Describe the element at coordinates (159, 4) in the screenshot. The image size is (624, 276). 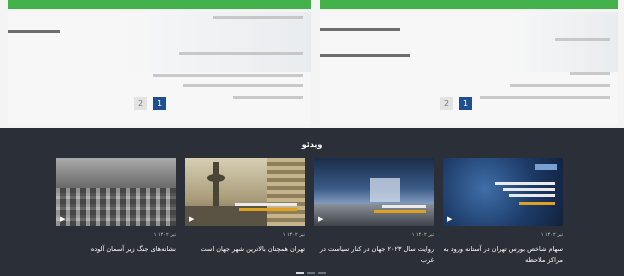
I see `left-green-bar` at that location.